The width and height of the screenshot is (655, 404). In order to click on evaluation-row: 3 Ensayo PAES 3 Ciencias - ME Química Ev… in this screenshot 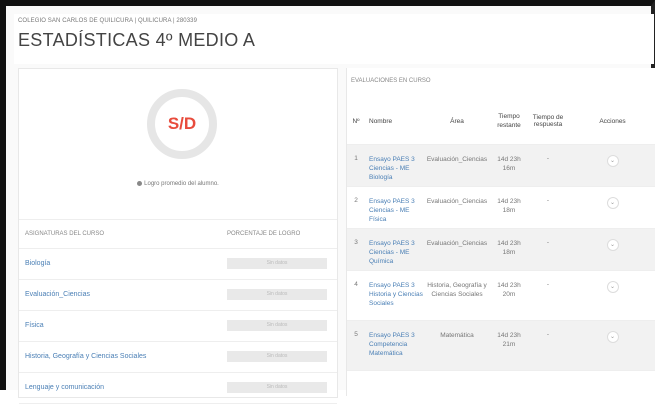, I will do `click(501, 249)`.